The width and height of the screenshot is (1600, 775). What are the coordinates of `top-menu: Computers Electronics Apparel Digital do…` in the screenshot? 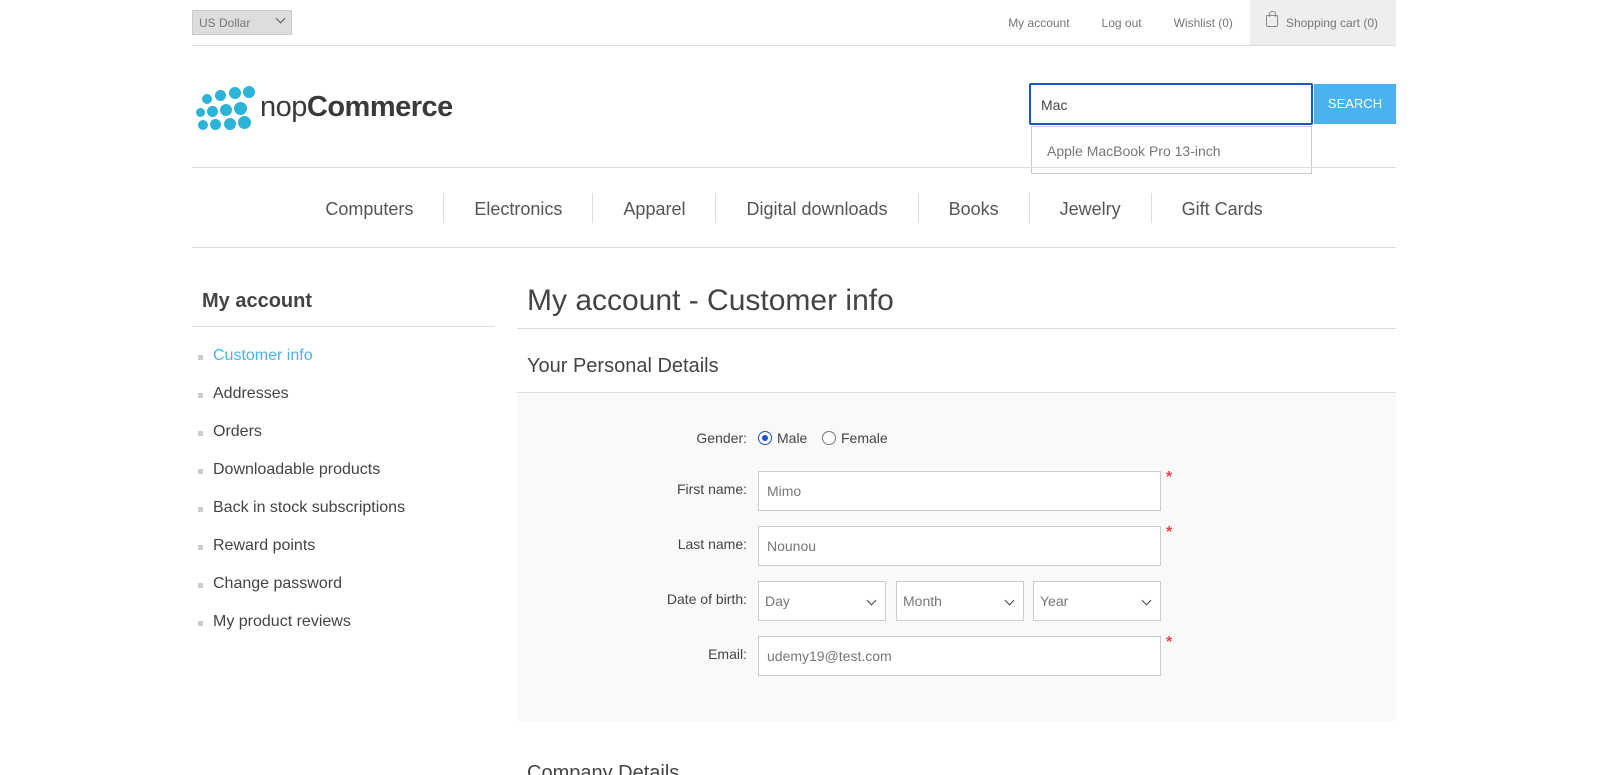 It's located at (794, 209).